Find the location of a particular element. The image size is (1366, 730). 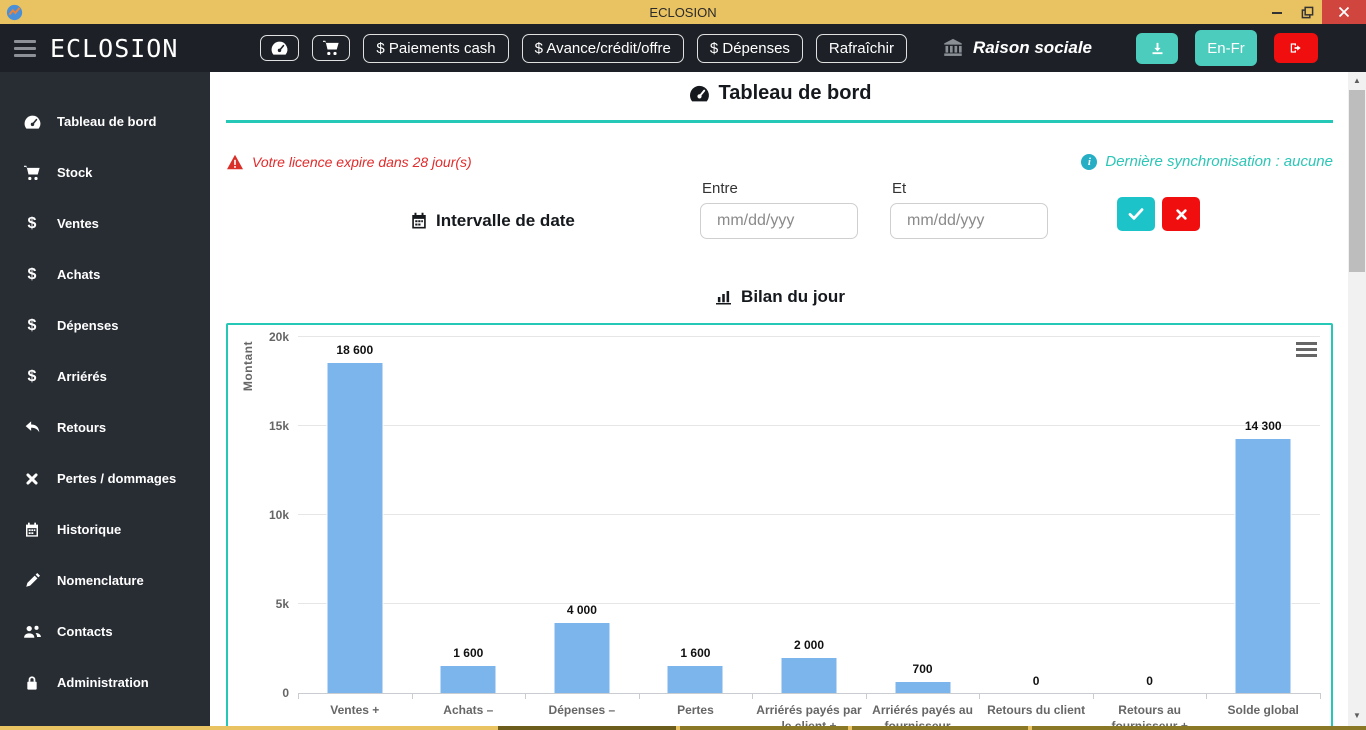

chart-bar-slot: 18 600 is located at coordinates (355, 515).